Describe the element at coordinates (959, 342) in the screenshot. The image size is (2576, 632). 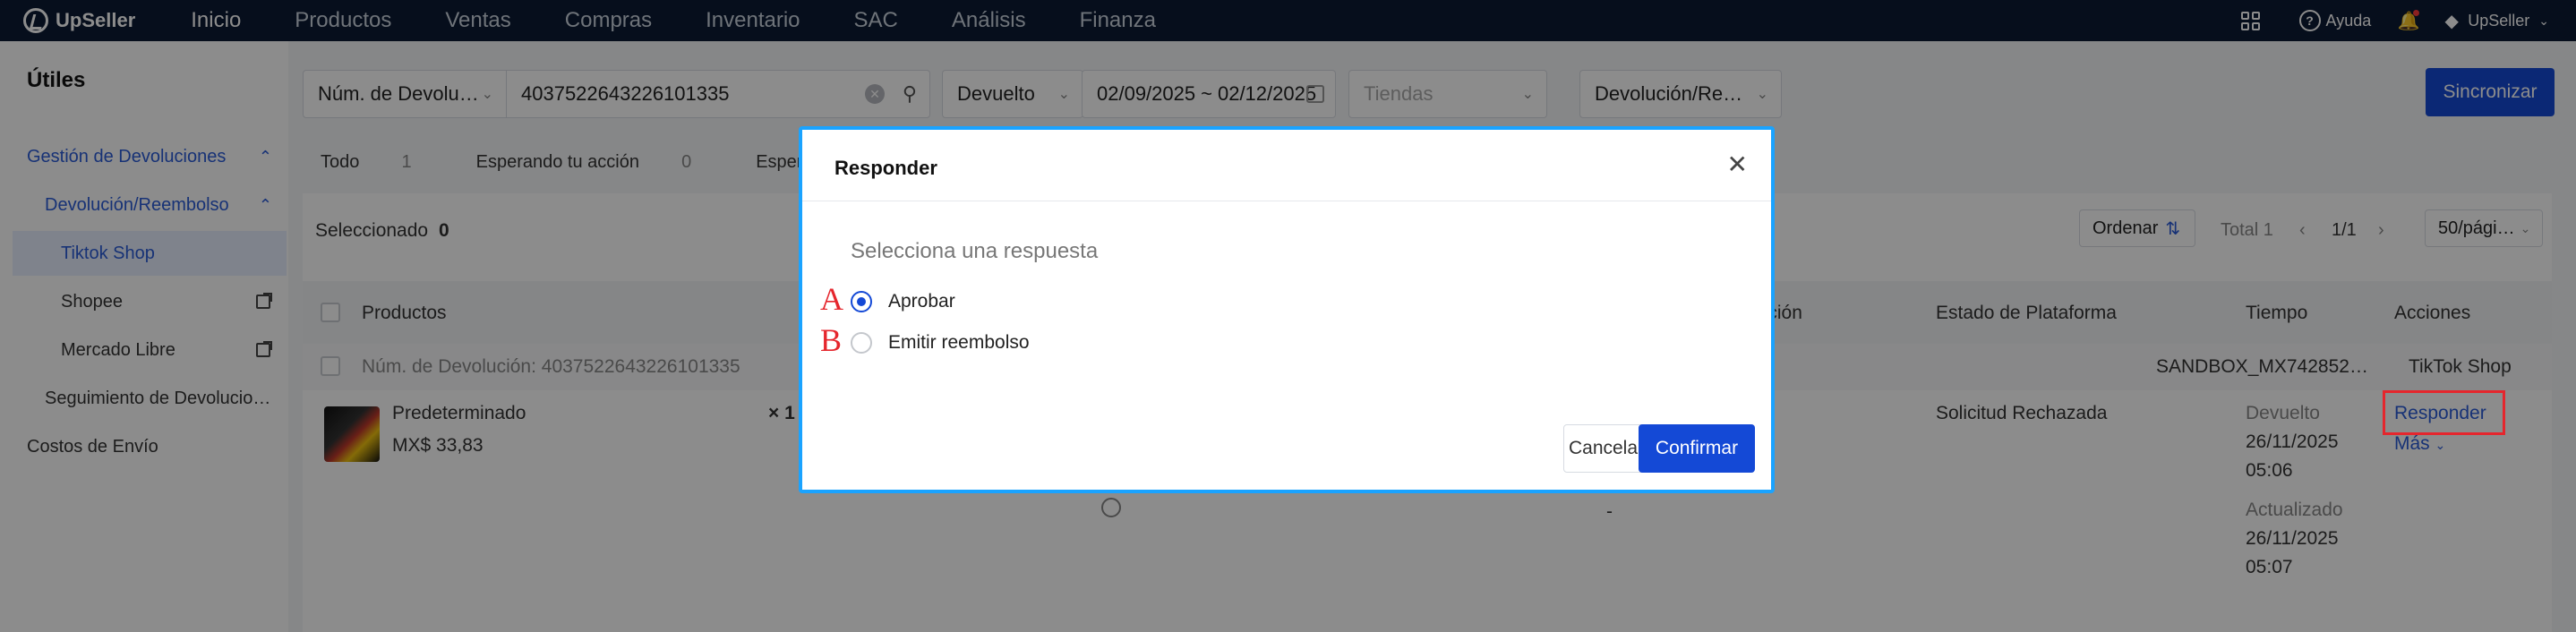
I see `option-label: Emitir reembolso` at that location.